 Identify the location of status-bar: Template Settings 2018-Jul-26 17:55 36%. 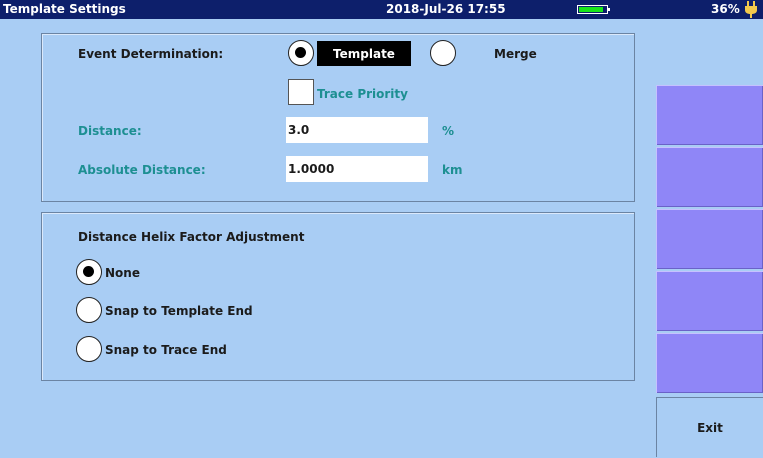
(381, 9).